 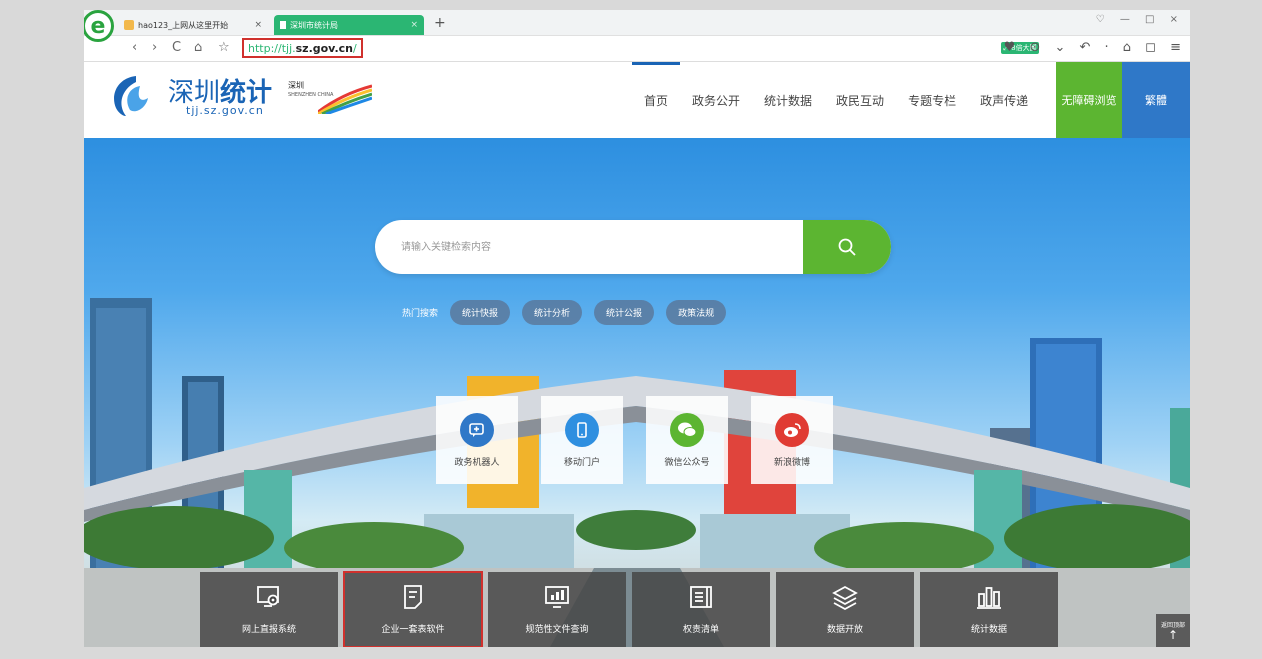 I want to click on app-label: 新浪微博, so click(x=791, y=462).